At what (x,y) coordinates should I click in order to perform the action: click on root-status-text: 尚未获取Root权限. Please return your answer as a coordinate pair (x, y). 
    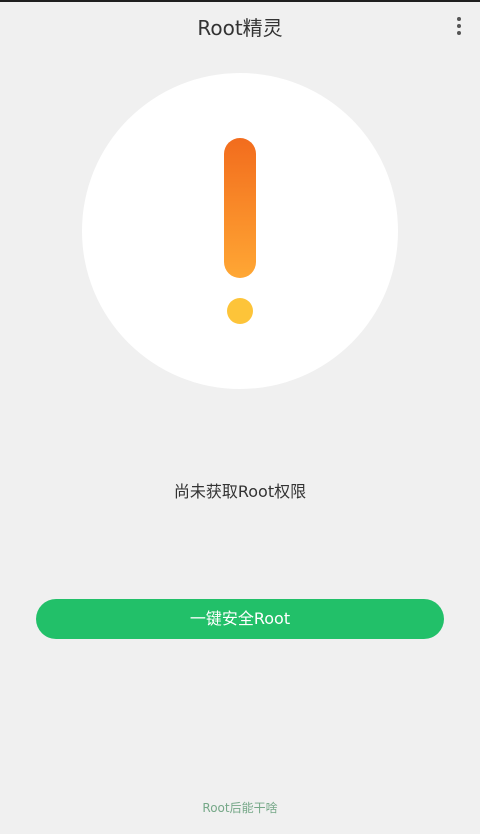
    Looking at the image, I should click on (240, 491).